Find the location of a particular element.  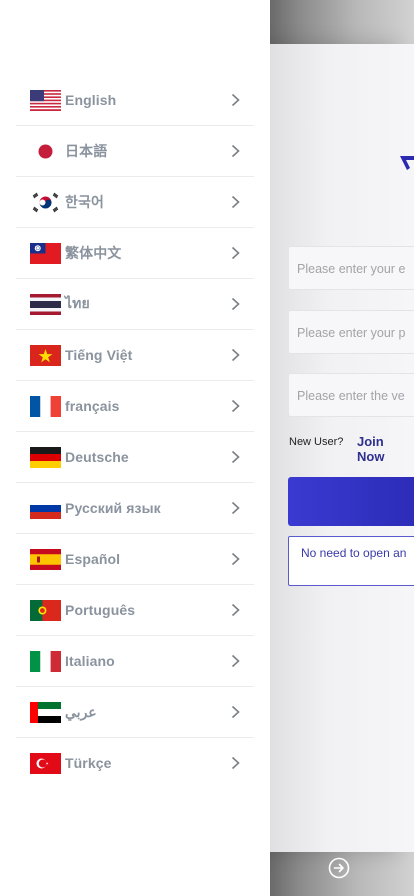

login-button is located at coordinates (351, 501).